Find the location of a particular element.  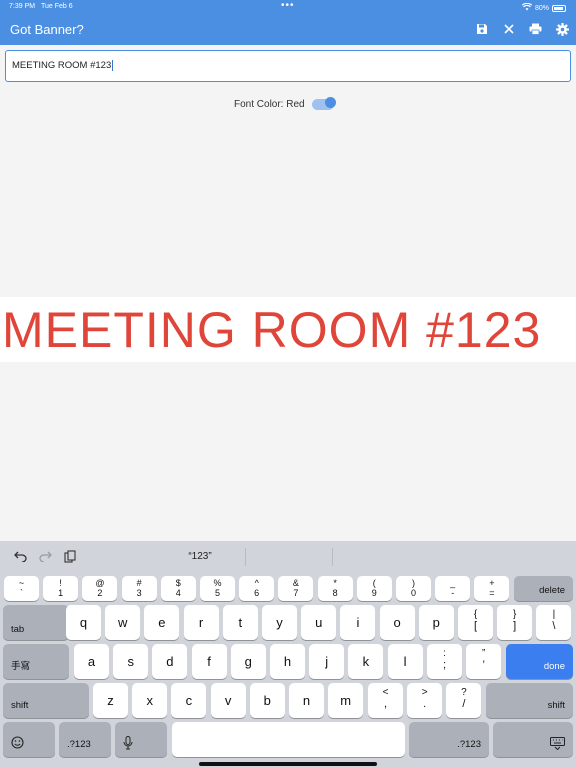

emoji-key is located at coordinates (29, 739).